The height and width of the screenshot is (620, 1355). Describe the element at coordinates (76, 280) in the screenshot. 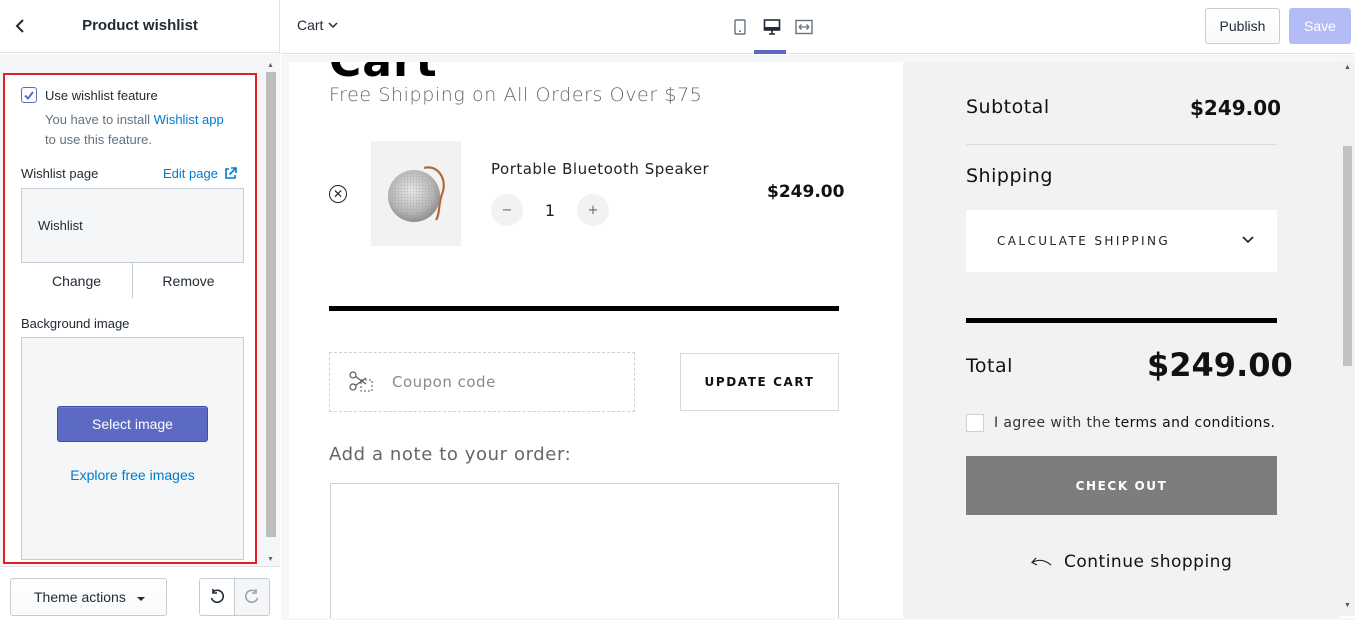

I see `change-page-button: Change` at that location.